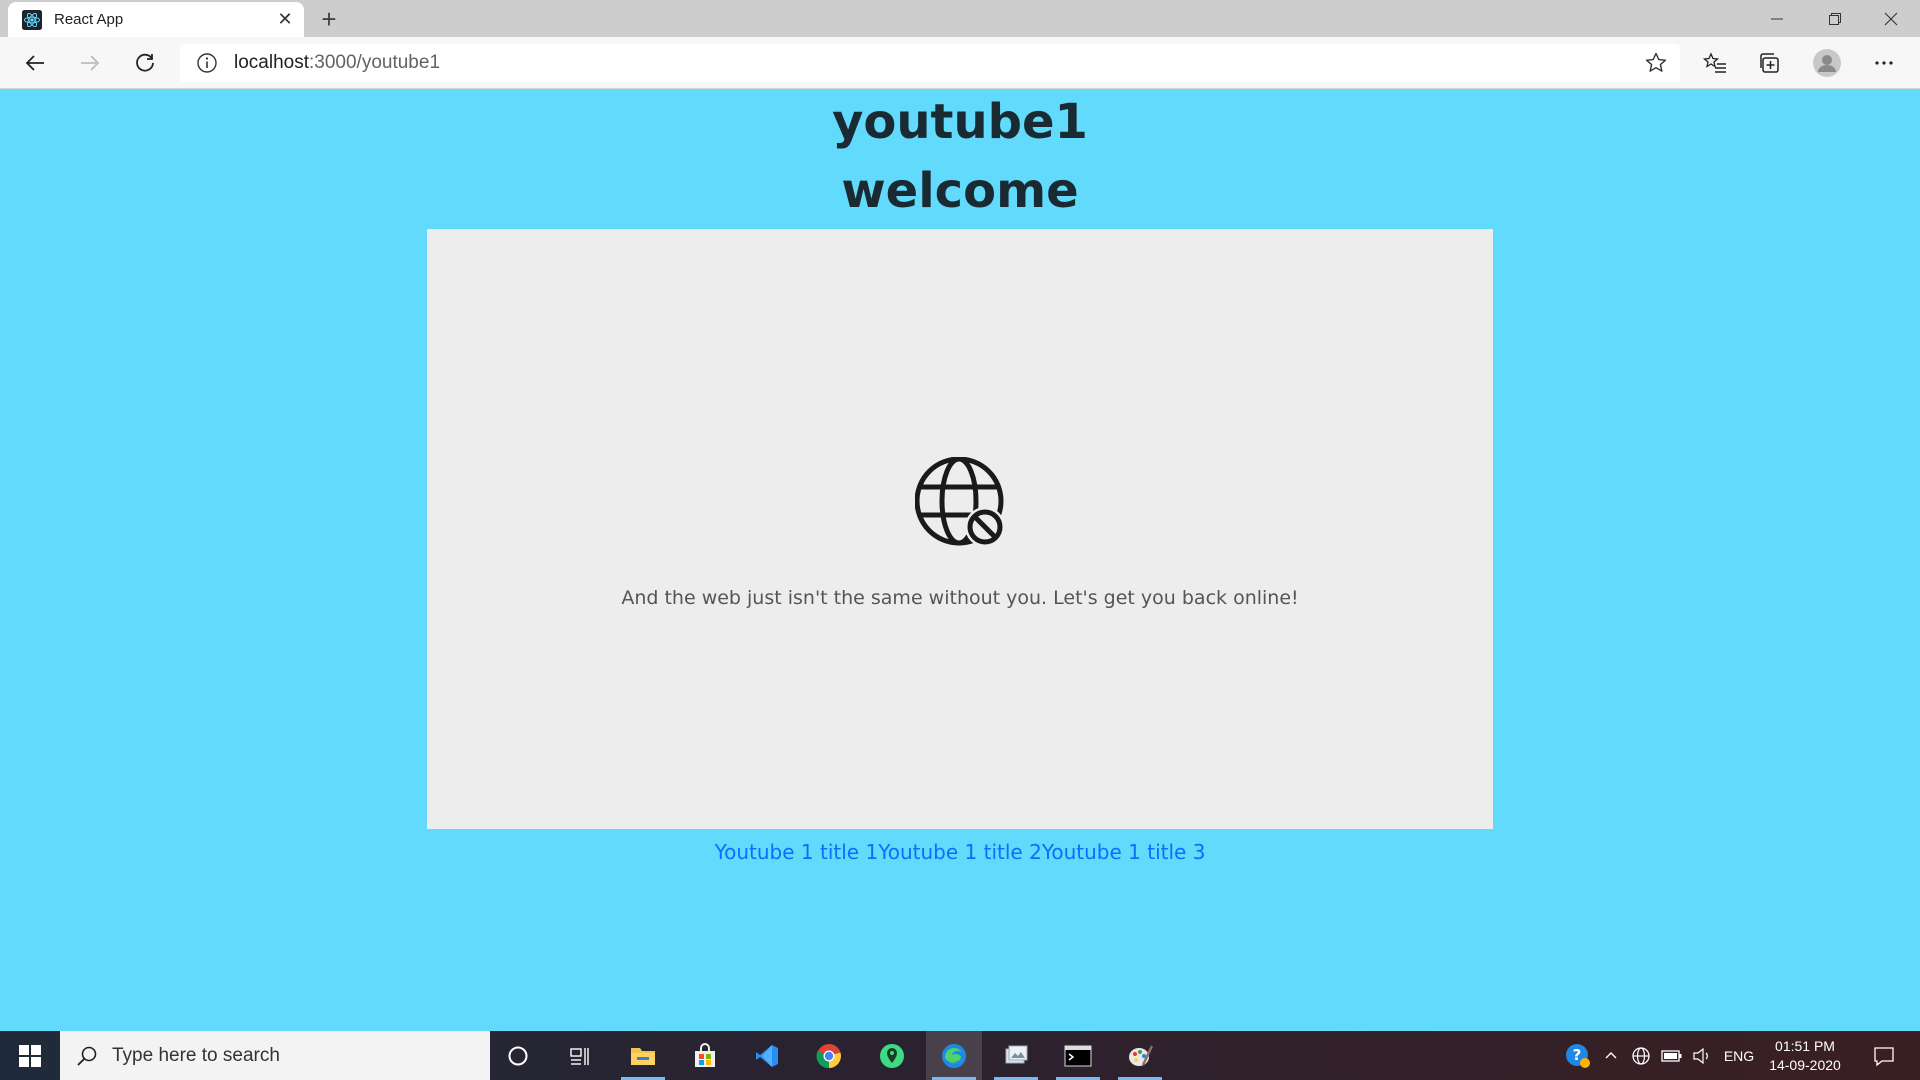 The width and height of the screenshot is (1920, 1080). I want to click on store-button, so click(705, 1055).